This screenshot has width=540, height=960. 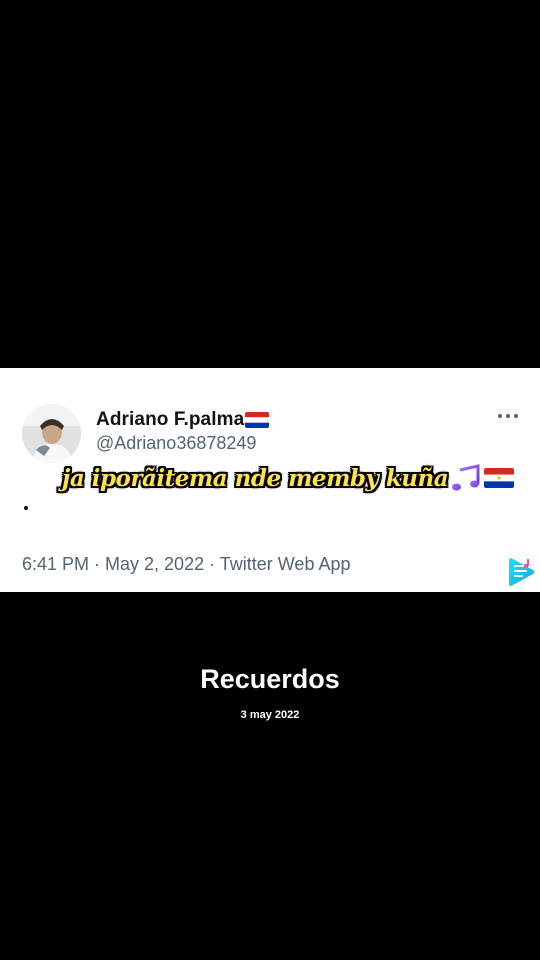 I want to click on user-handle: @Adriano36878249, so click(x=176, y=443).